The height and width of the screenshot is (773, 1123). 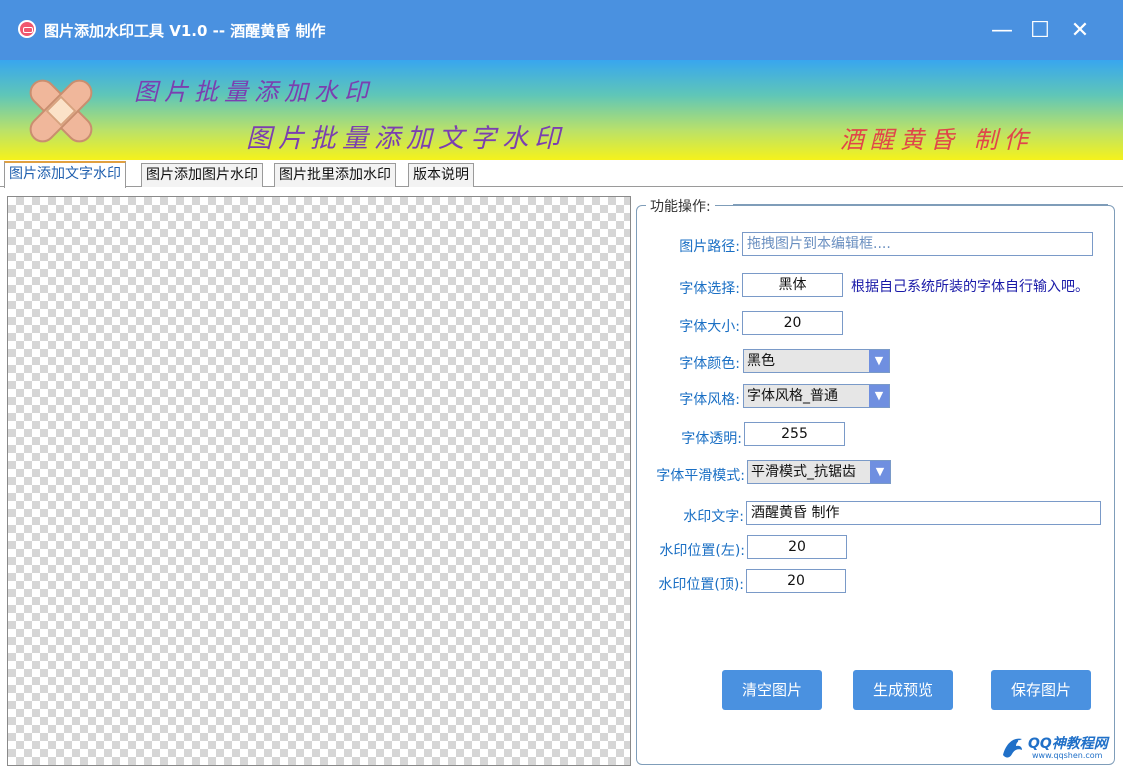 What do you see at coordinates (1040, 31) in the screenshot?
I see `maximize-button: ☐` at bounding box center [1040, 31].